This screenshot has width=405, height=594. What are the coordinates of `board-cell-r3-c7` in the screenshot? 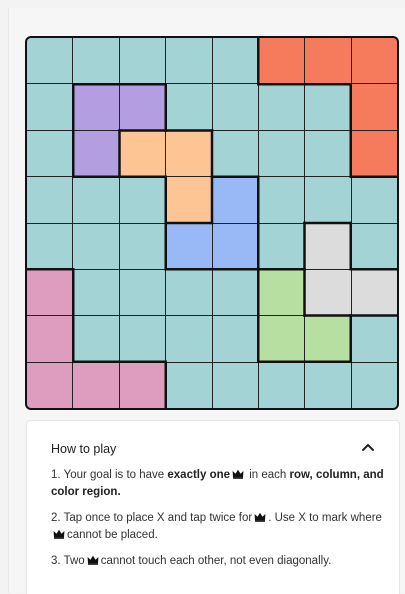 It's located at (328, 153).